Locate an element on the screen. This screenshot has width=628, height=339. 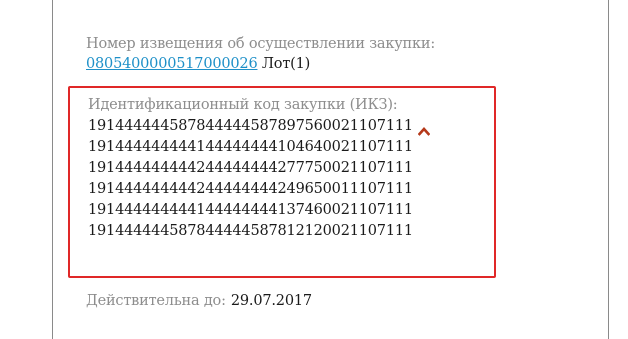
ikz-code-row: 191444444444244444444277750021107111 is located at coordinates (259, 168).